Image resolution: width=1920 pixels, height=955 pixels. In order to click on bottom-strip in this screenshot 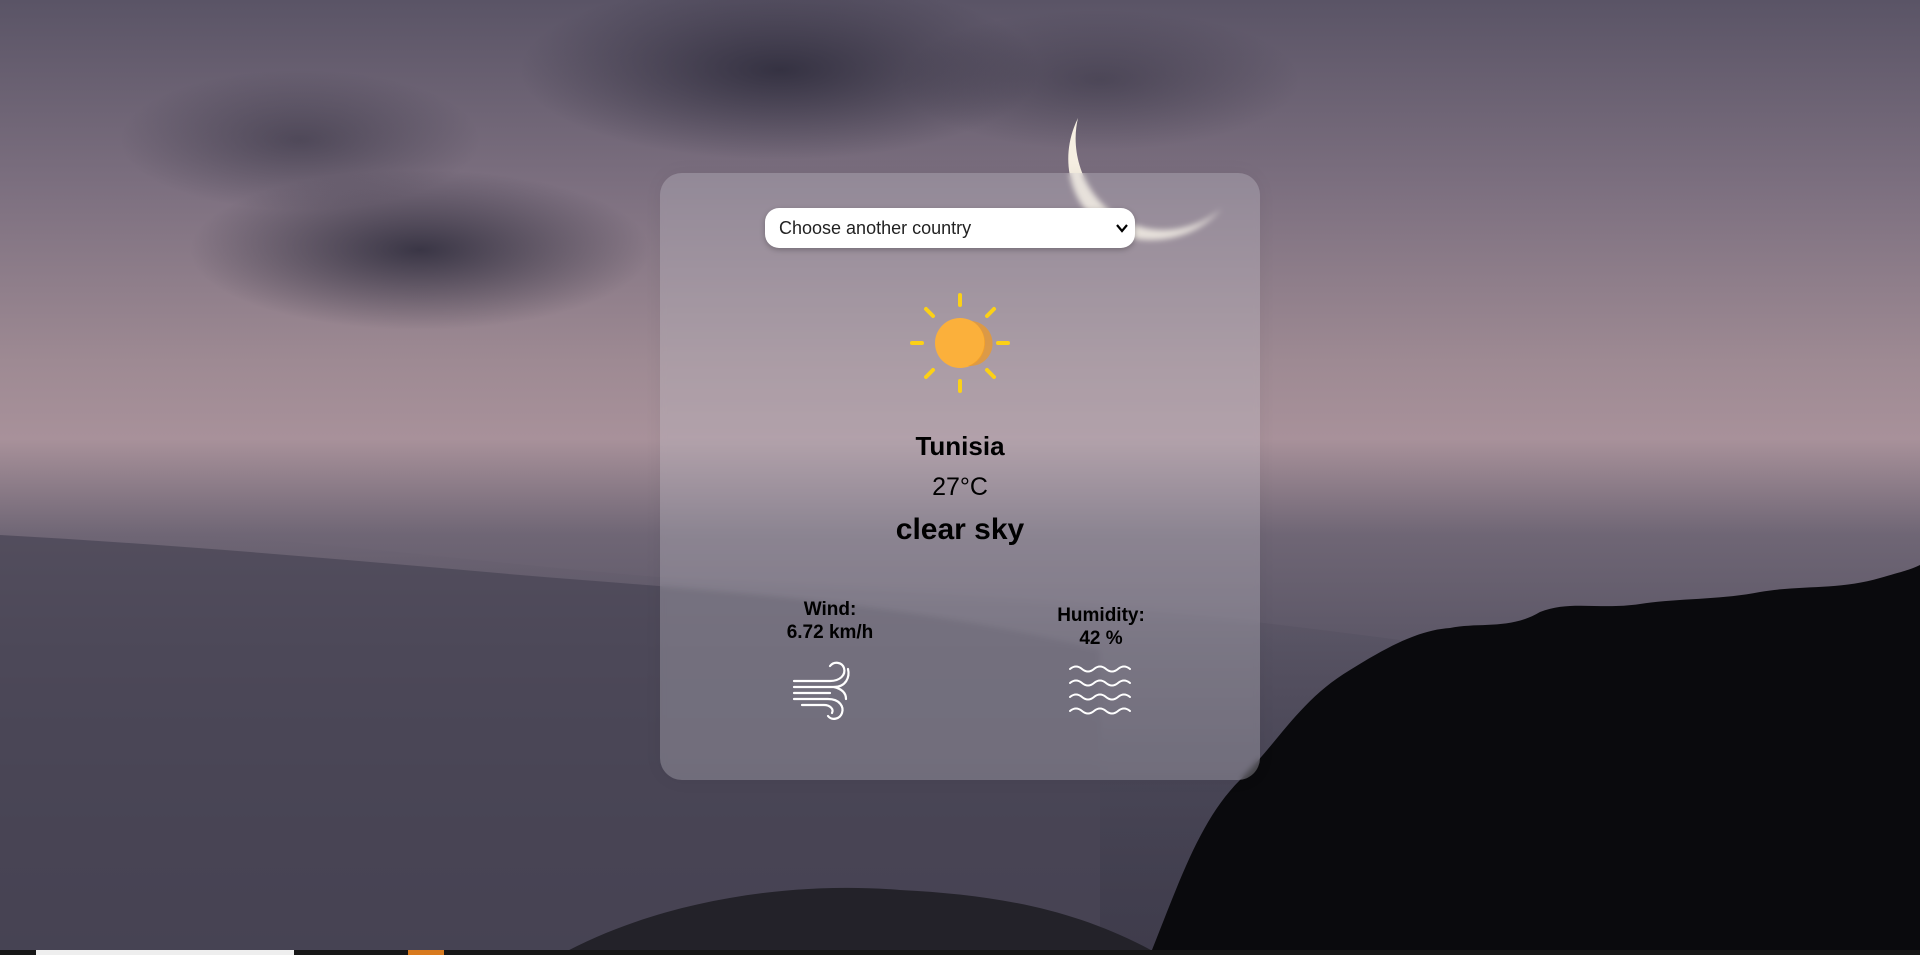, I will do `click(960, 952)`.